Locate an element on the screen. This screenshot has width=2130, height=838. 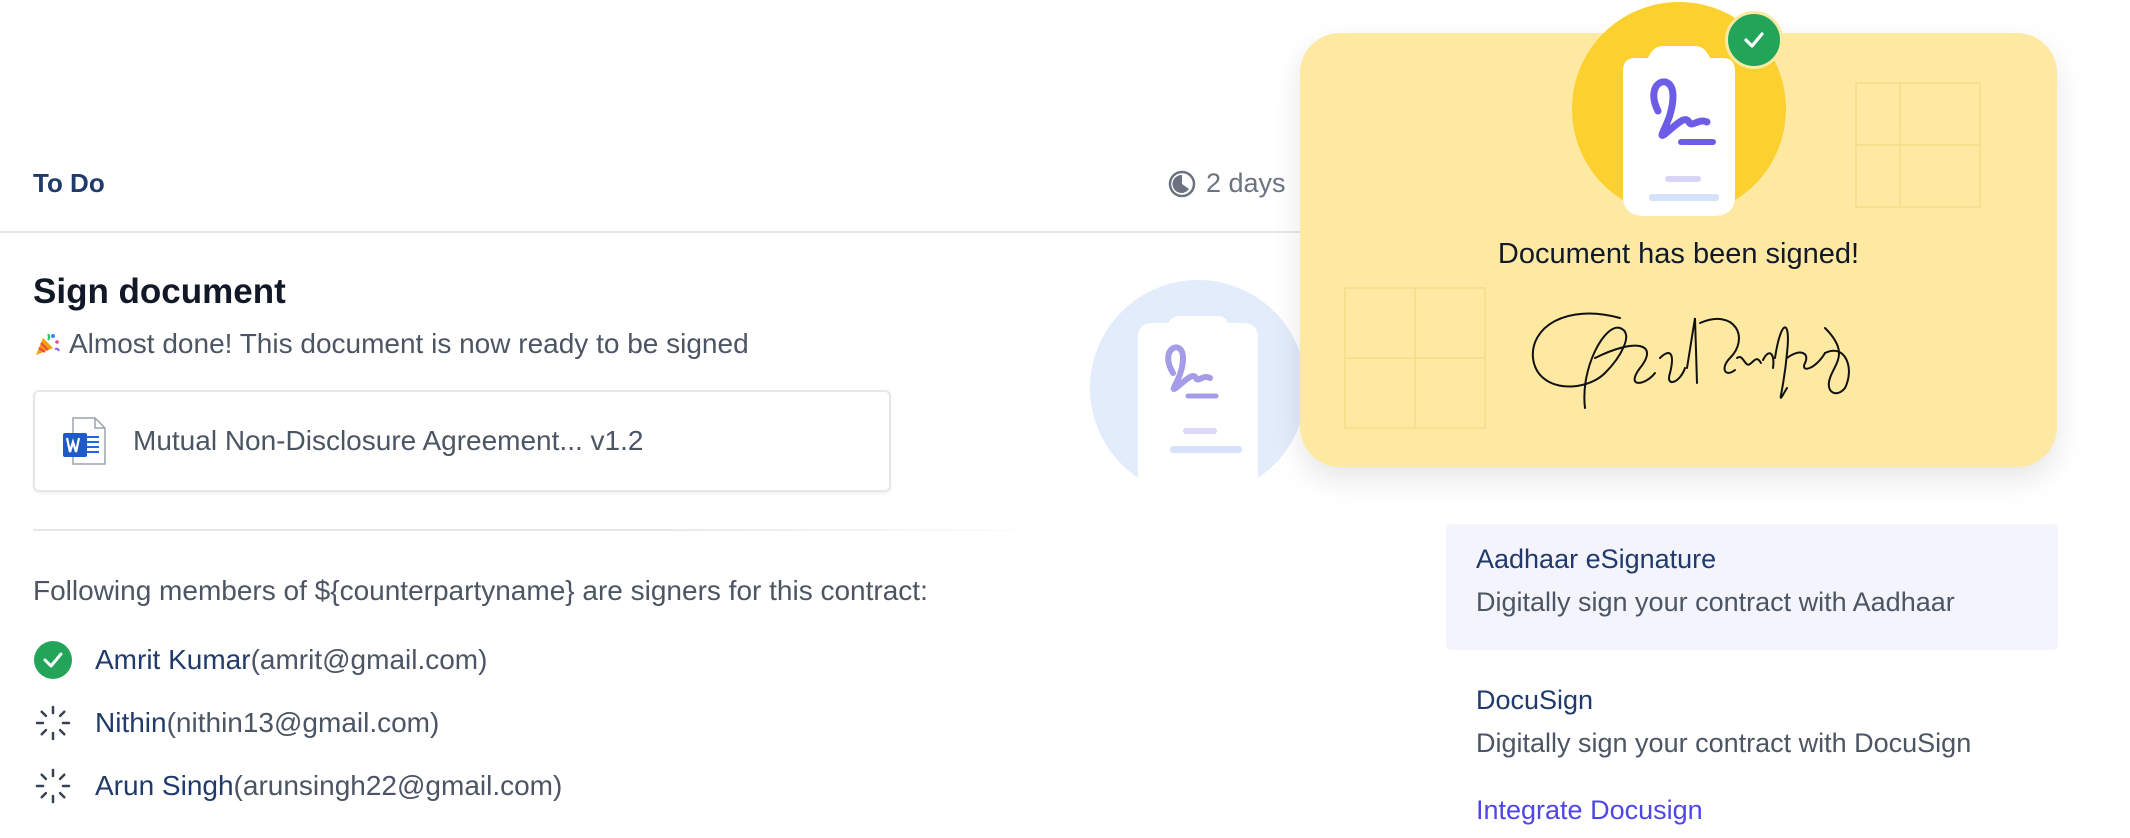
document-card: Mutual Non-Disclosure Agreement... v1.2 is located at coordinates (462, 441).